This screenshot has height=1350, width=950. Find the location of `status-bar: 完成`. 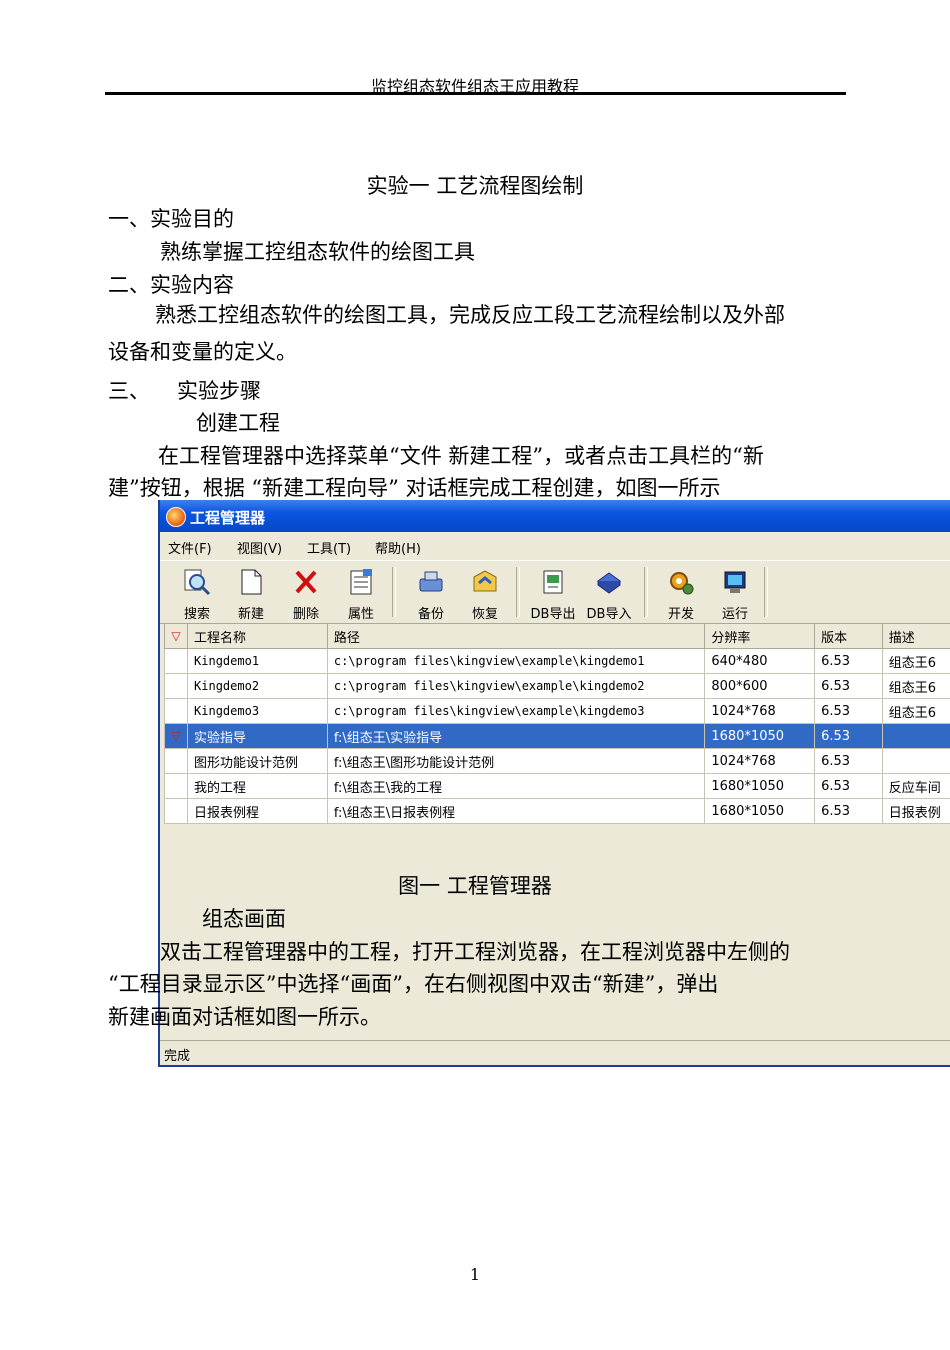

status-bar: 完成 is located at coordinates (555, 1052).